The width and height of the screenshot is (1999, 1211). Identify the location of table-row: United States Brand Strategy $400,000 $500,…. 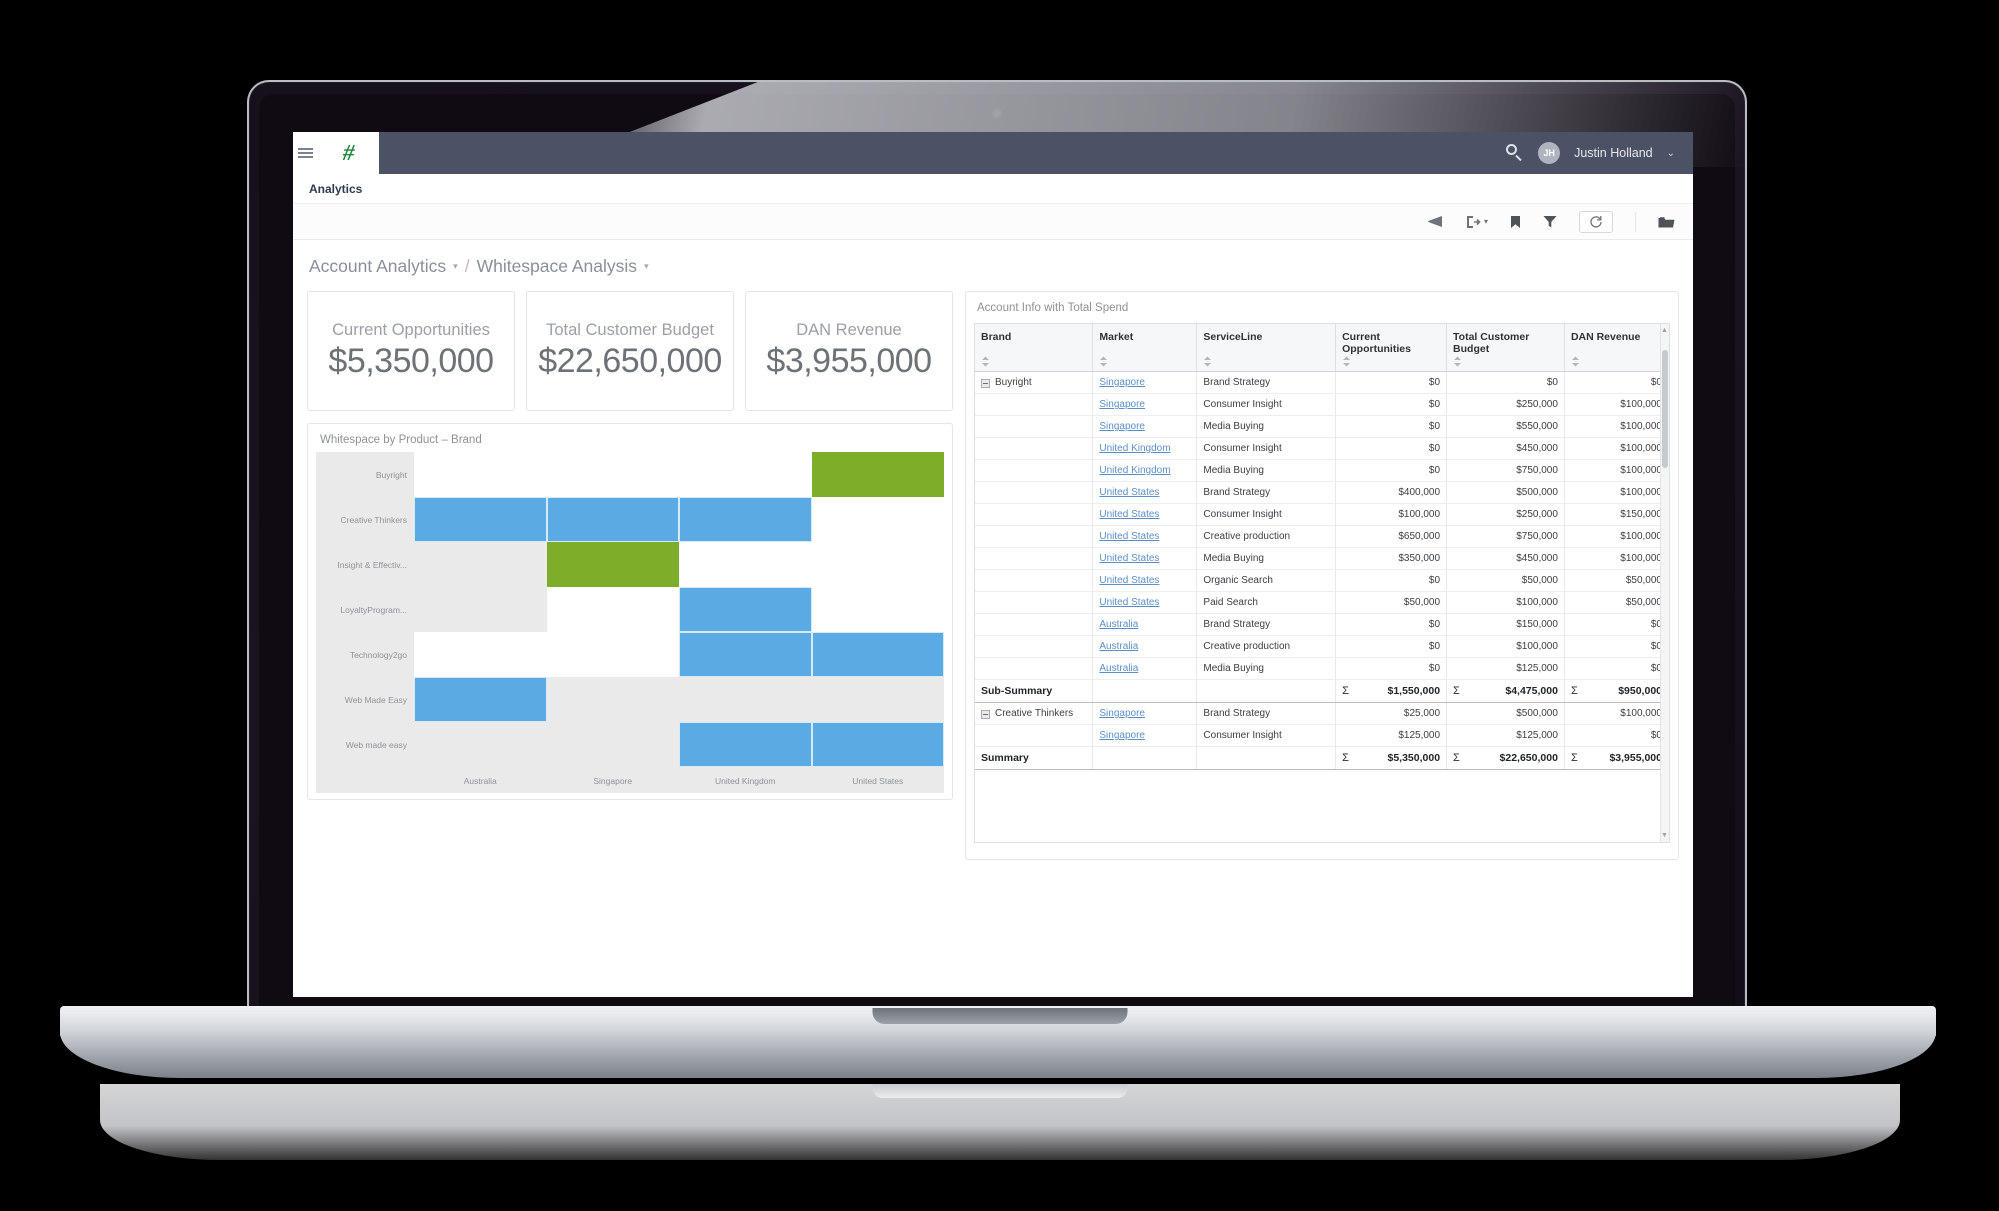
(1322, 492).